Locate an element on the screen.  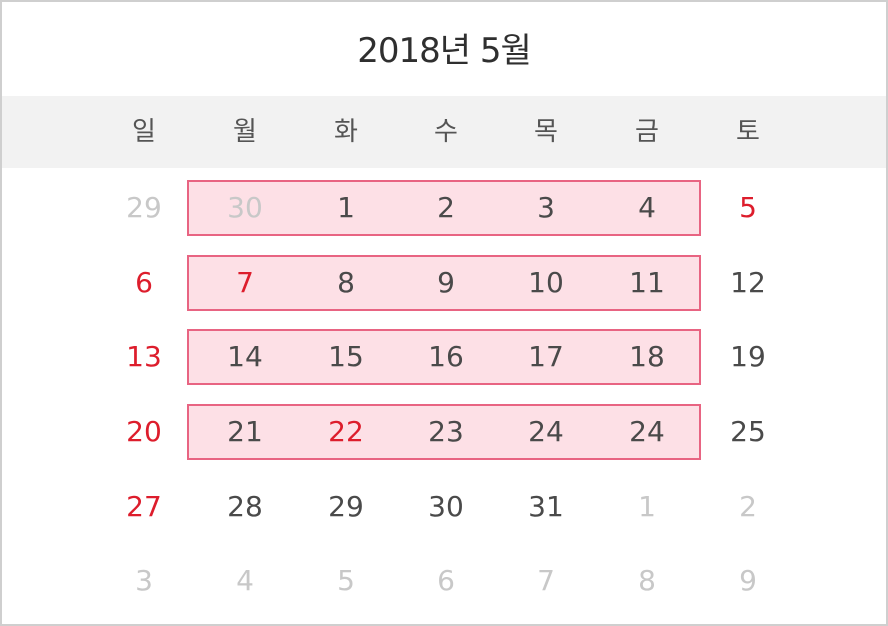
weekday-sat: 토 is located at coordinates (748, 132).